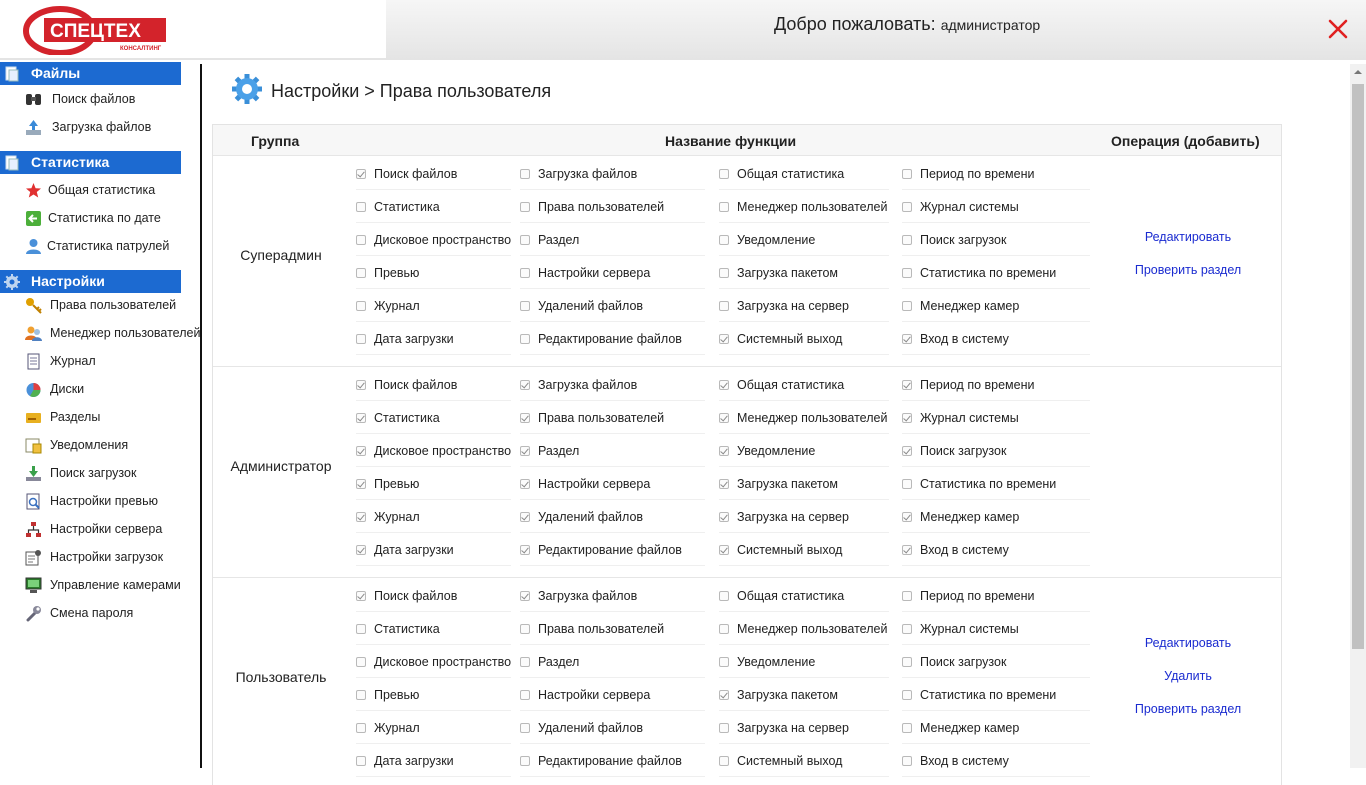 This screenshot has width=1366, height=785. What do you see at coordinates (100, 191) in the screenshot?
I see `sidebar-item-general-stats: Общая статистика` at bounding box center [100, 191].